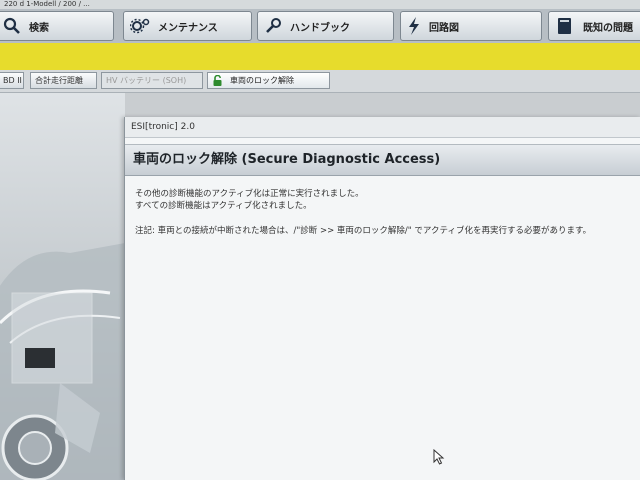  I want to click on main-toolbar: 検索 メンテナンス ハンドブック 回路図 既知の問題, so click(320, 26).